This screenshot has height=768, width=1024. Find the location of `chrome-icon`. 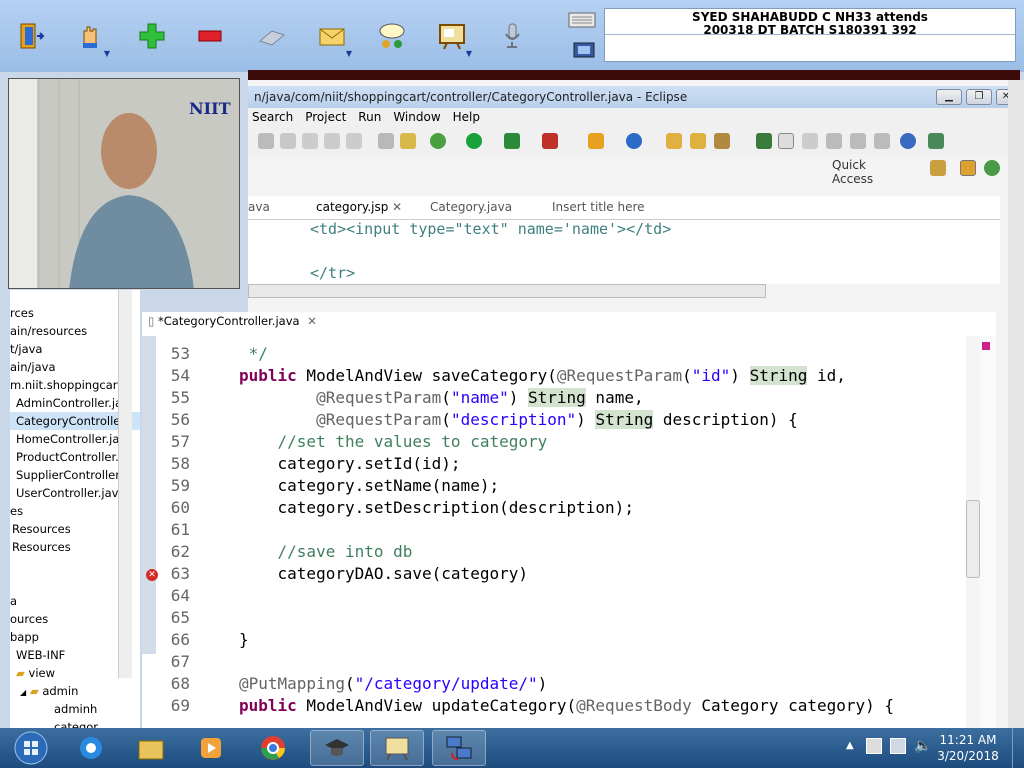

chrome-icon is located at coordinates (273, 748).